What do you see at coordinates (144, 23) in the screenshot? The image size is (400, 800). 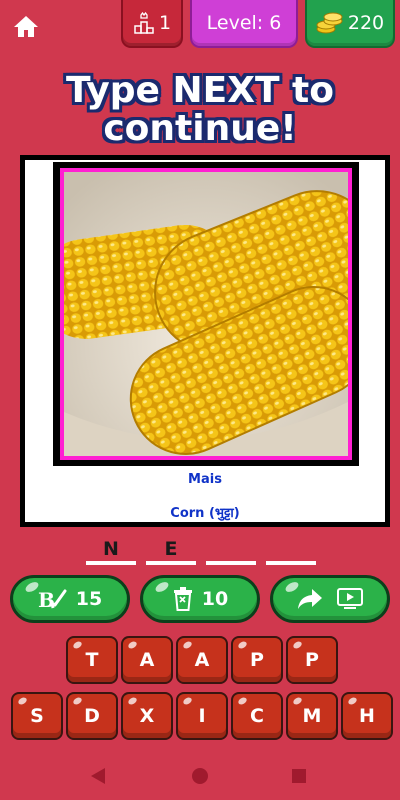 I see `podium-icon` at bounding box center [144, 23].